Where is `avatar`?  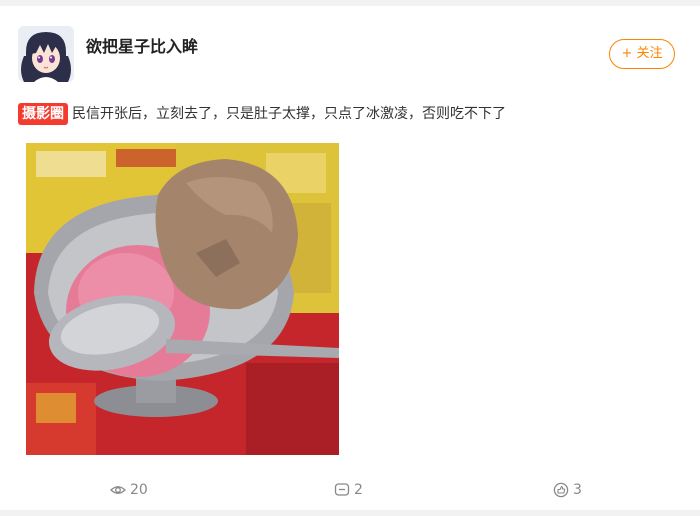 avatar is located at coordinates (46, 54).